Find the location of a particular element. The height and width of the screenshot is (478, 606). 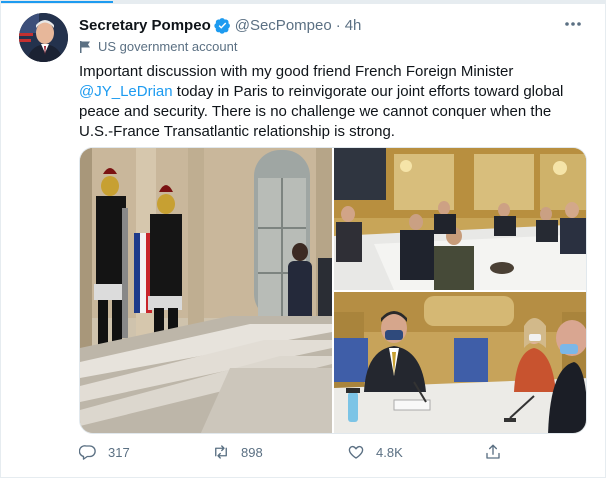

share-icon is located at coordinates (493, 451).